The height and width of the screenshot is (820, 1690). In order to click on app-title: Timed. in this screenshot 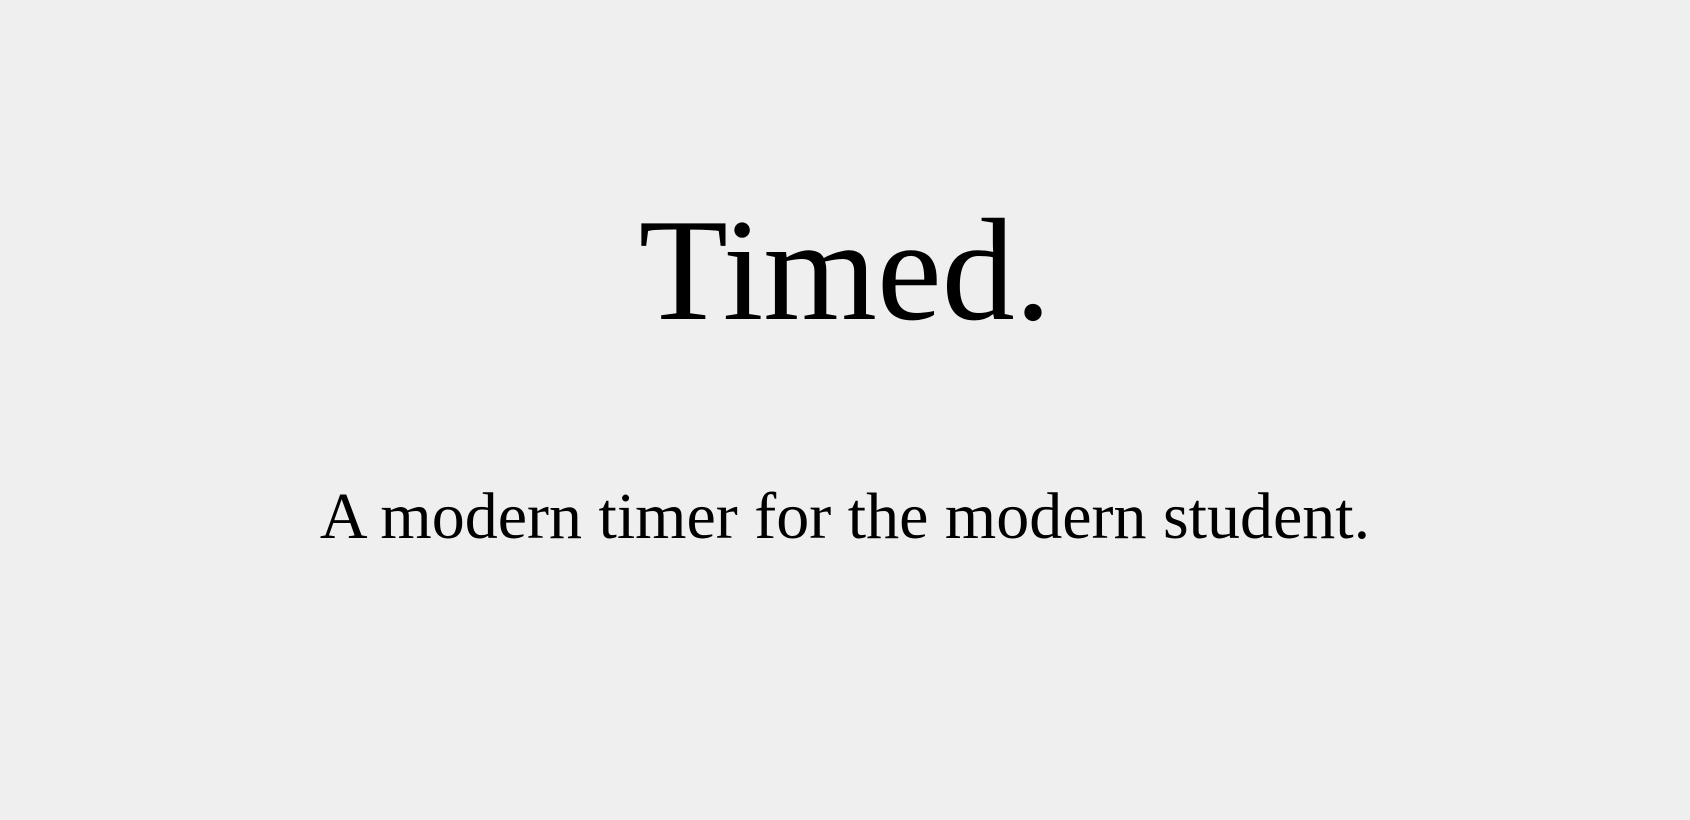, I will do `click(845, 270)`.